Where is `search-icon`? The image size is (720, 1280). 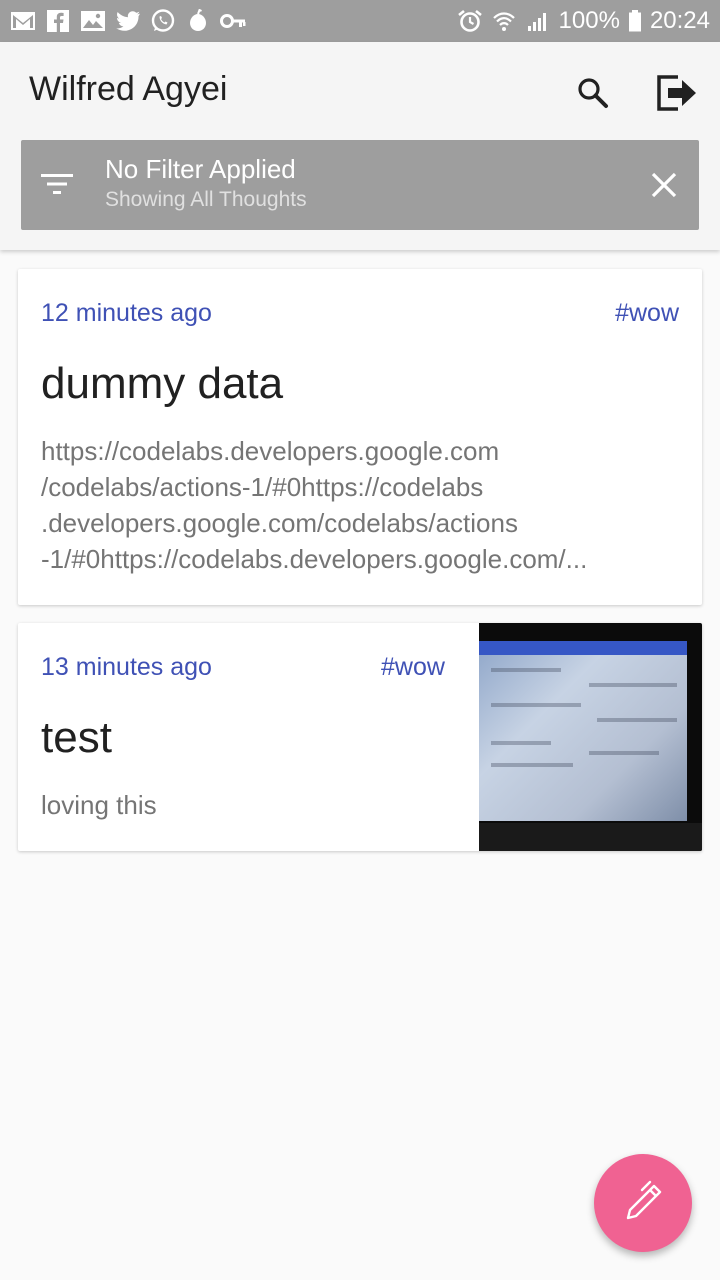 search-icon is located at coordinates (593, 93).